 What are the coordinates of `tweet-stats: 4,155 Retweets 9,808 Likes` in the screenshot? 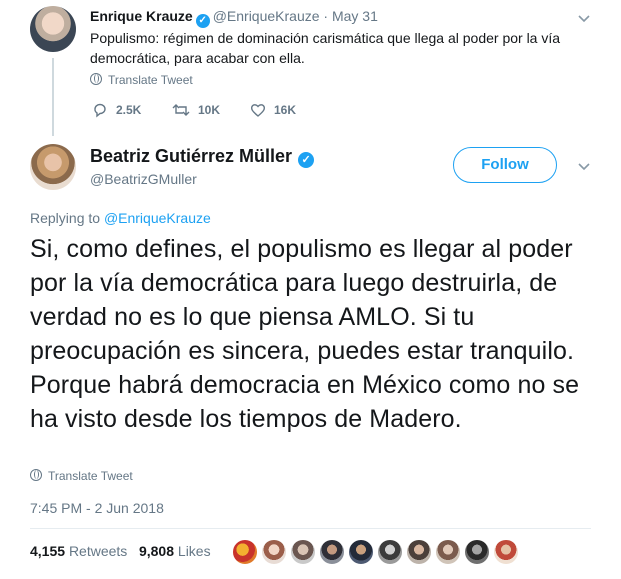 It's located at (120, 551).